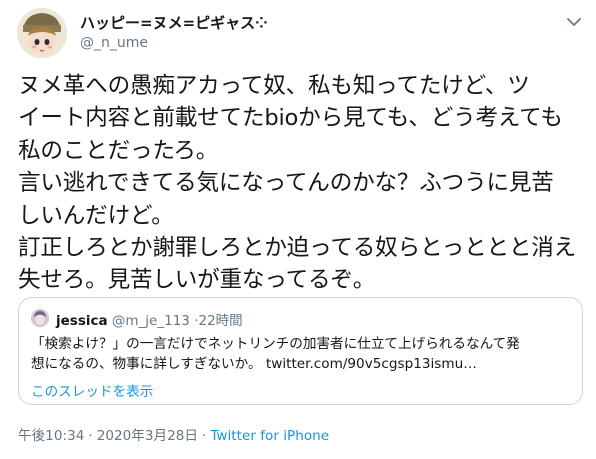  I want to click on tweet-line: しいんだけど。, so click(96, 215).